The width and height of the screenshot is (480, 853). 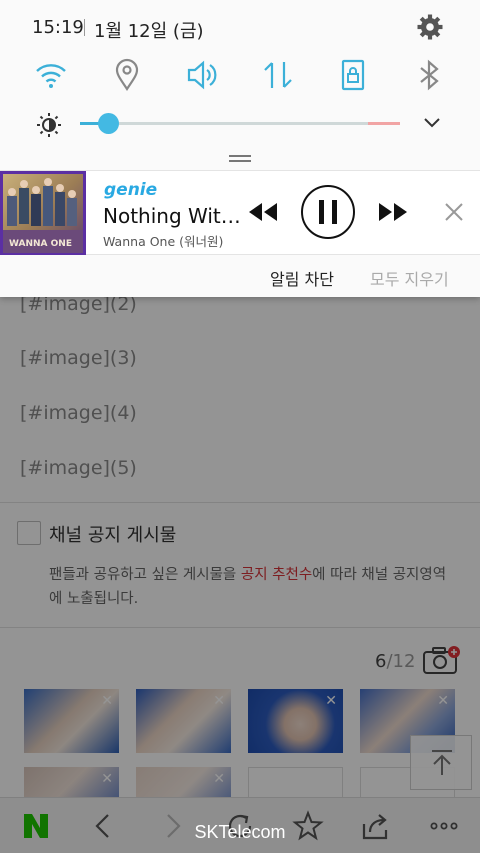 What do you see at coordinates (203, 75) in the screenshot?
I see `sound-icon` at bounding box center [203, 75].